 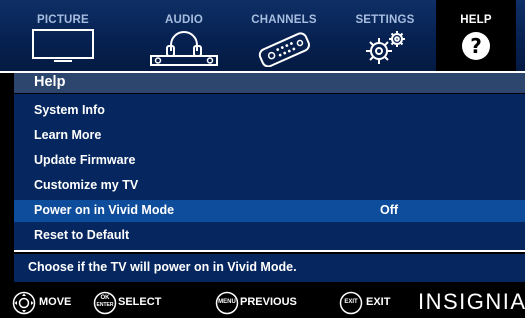 What do you see at coordinates (86, 185) in the screenshot?
I see `menu-item-label: Customize my TV` at bounding box center [86, 185].